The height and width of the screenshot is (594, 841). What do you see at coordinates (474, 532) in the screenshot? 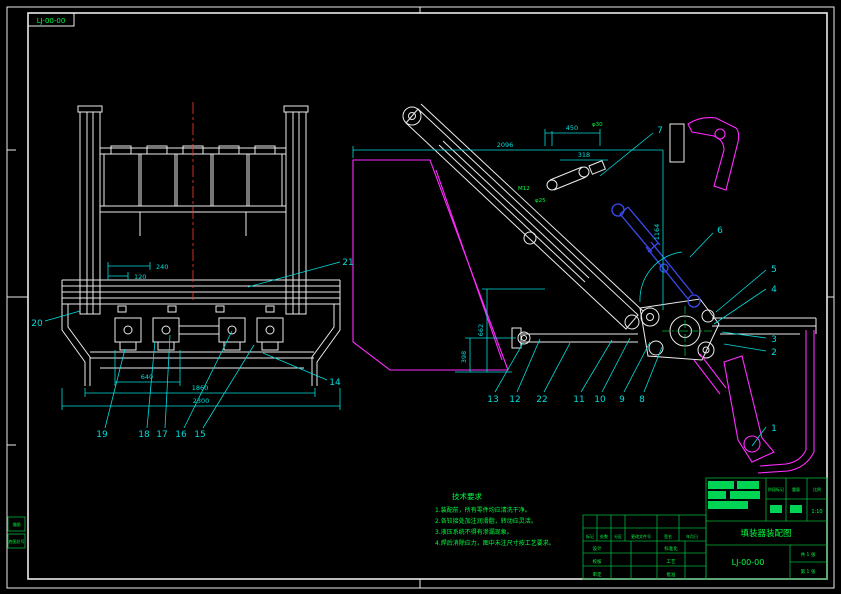
I see `note-line-3: 3.液压系统不得有渗漏现象。` at bounding box center [474, 532].